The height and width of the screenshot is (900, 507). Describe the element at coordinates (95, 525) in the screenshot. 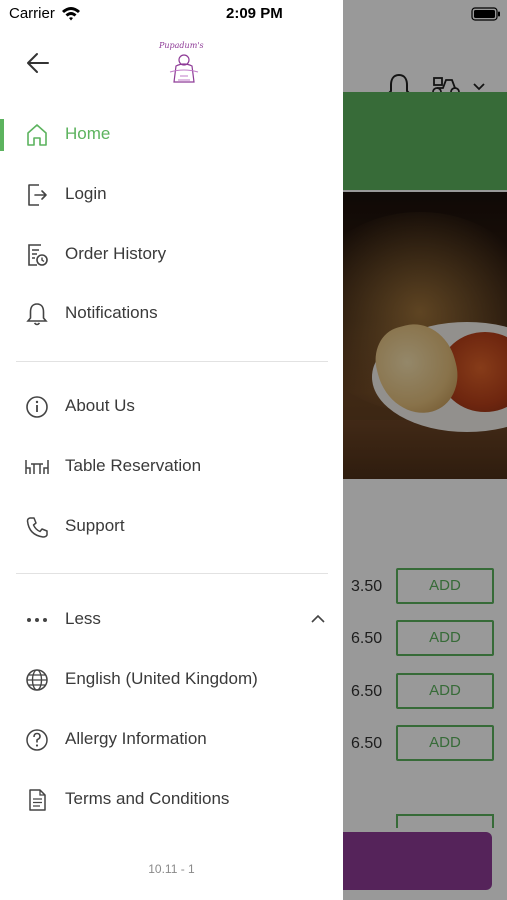

I see `menu-item-label: Support` at that location.